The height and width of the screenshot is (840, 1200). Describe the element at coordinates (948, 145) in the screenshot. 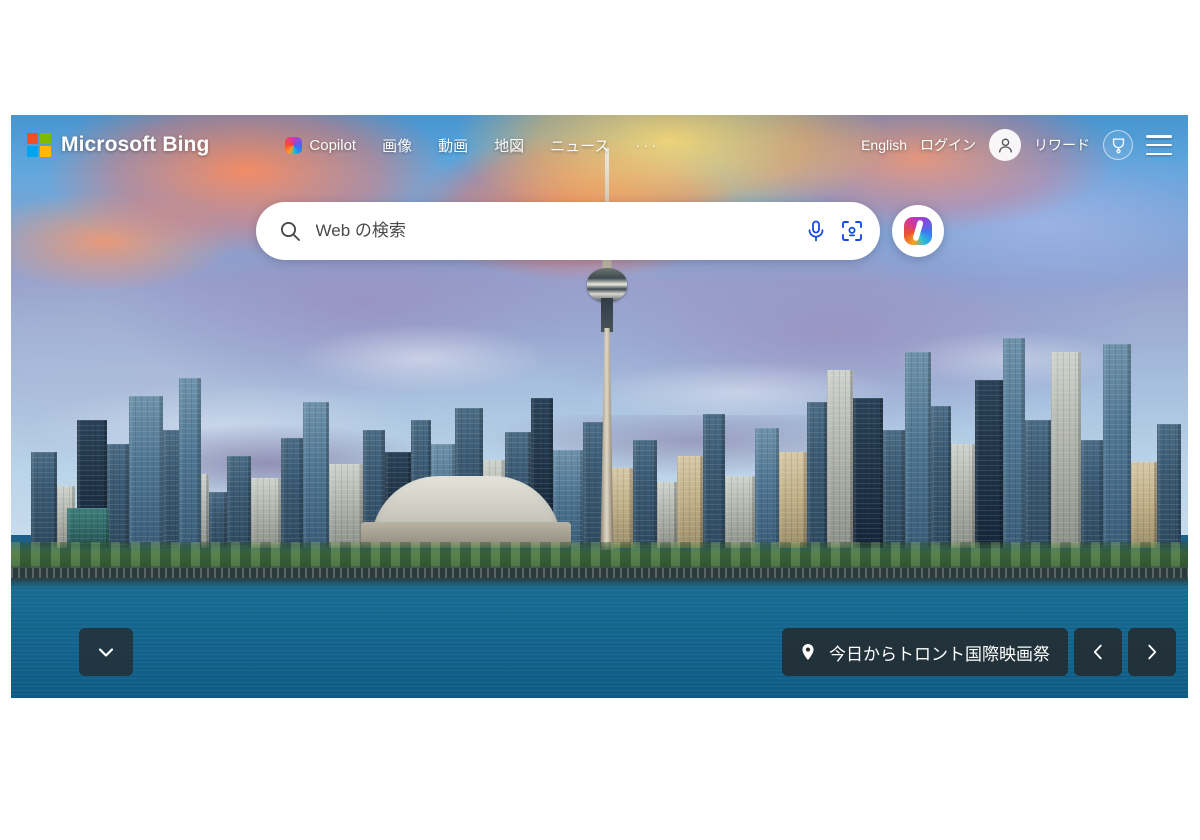

I see `signin-link: ログイン` at that location.